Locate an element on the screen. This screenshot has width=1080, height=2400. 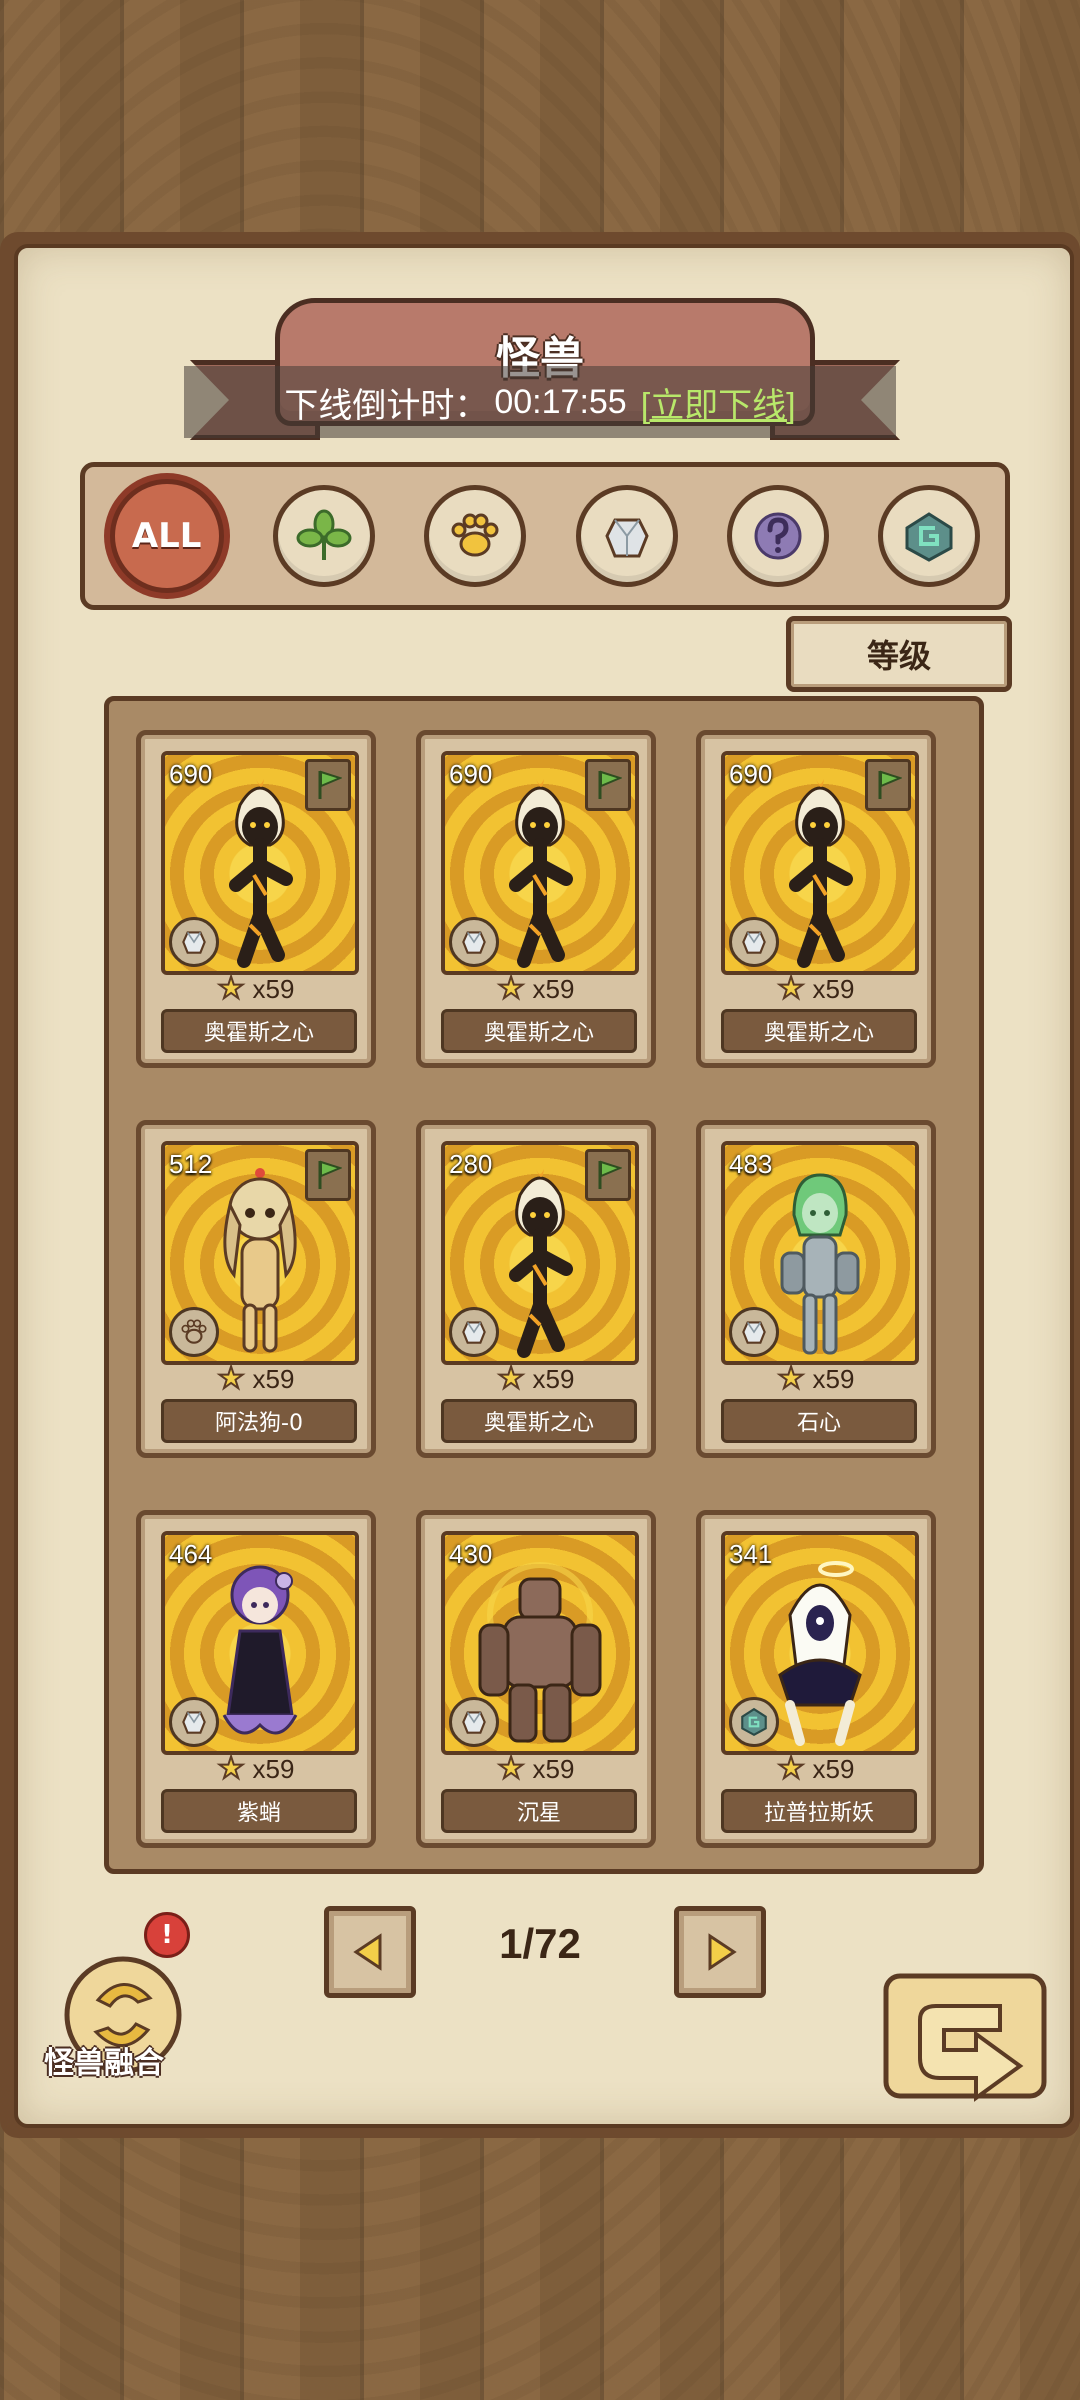
leaf-icon is located at coordinates (324, 534).